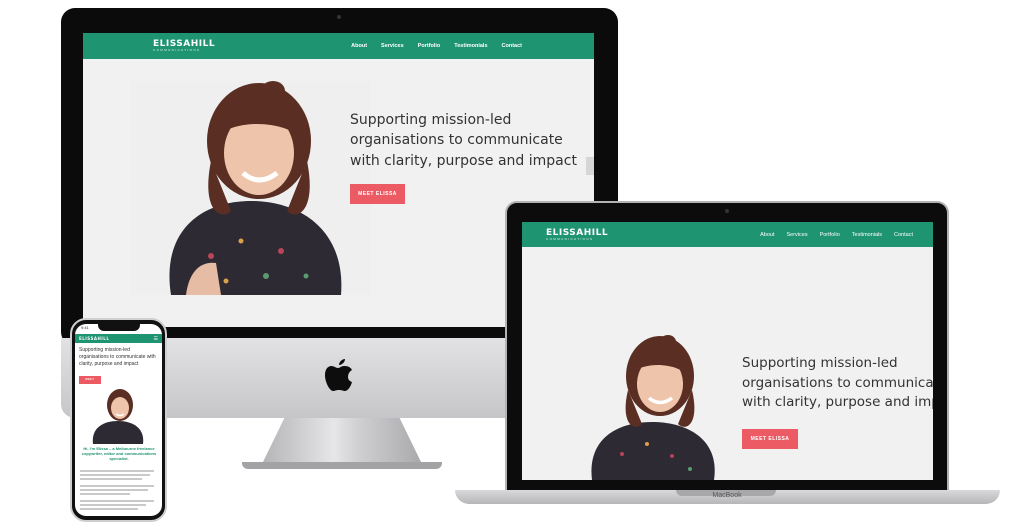  What do you see at coordinates (590, 166) in the screenshot?
I see `imac-scroll-handle` at bounding box center [590, 166].